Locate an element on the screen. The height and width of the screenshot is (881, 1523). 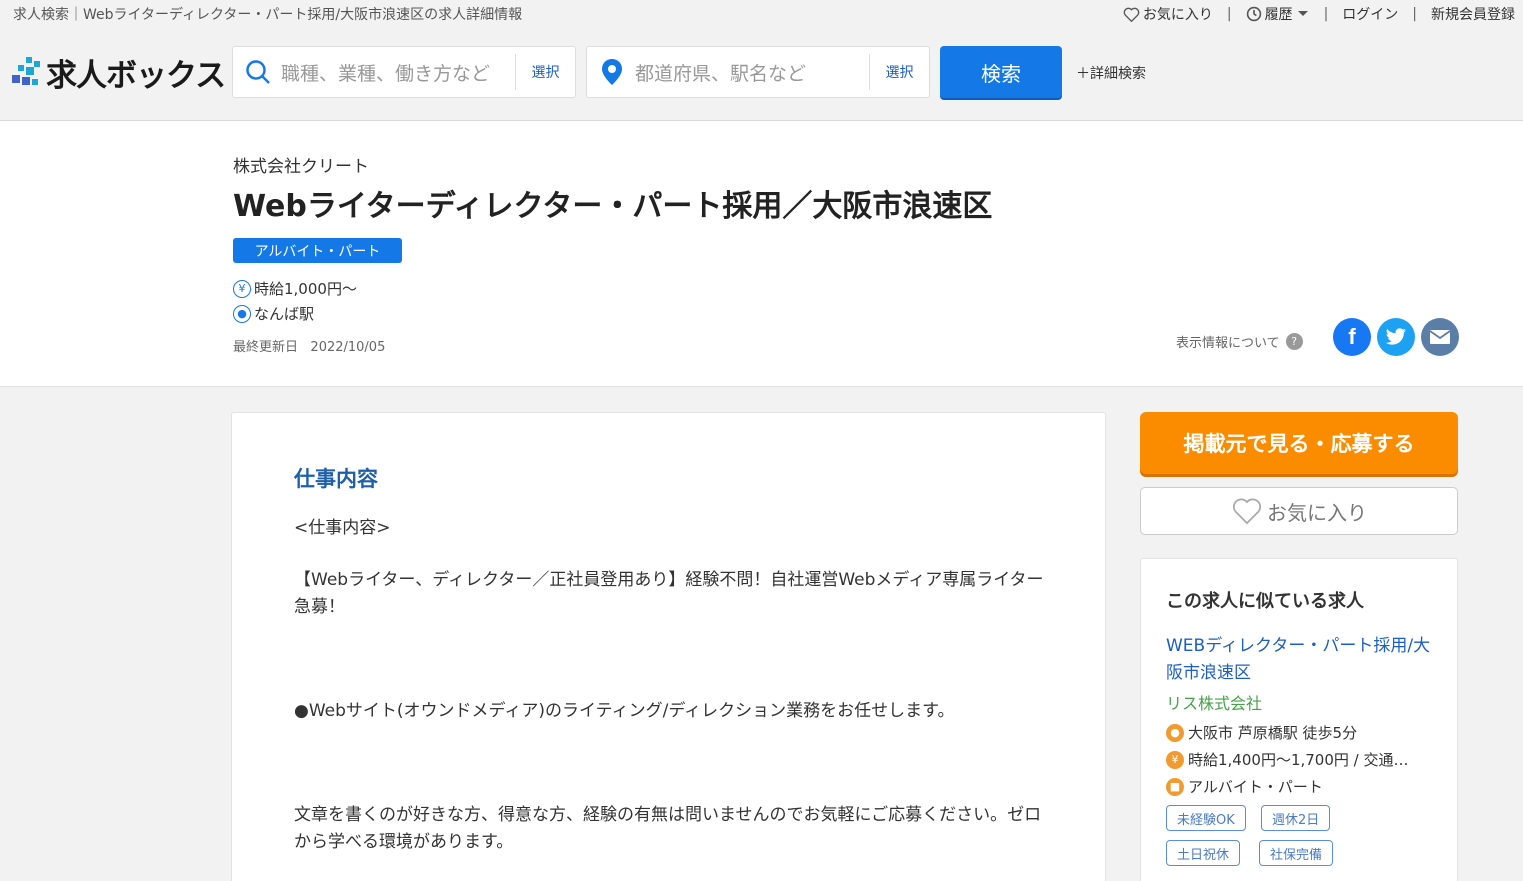
twitter-share-button is located at coordinates (1396, 337).